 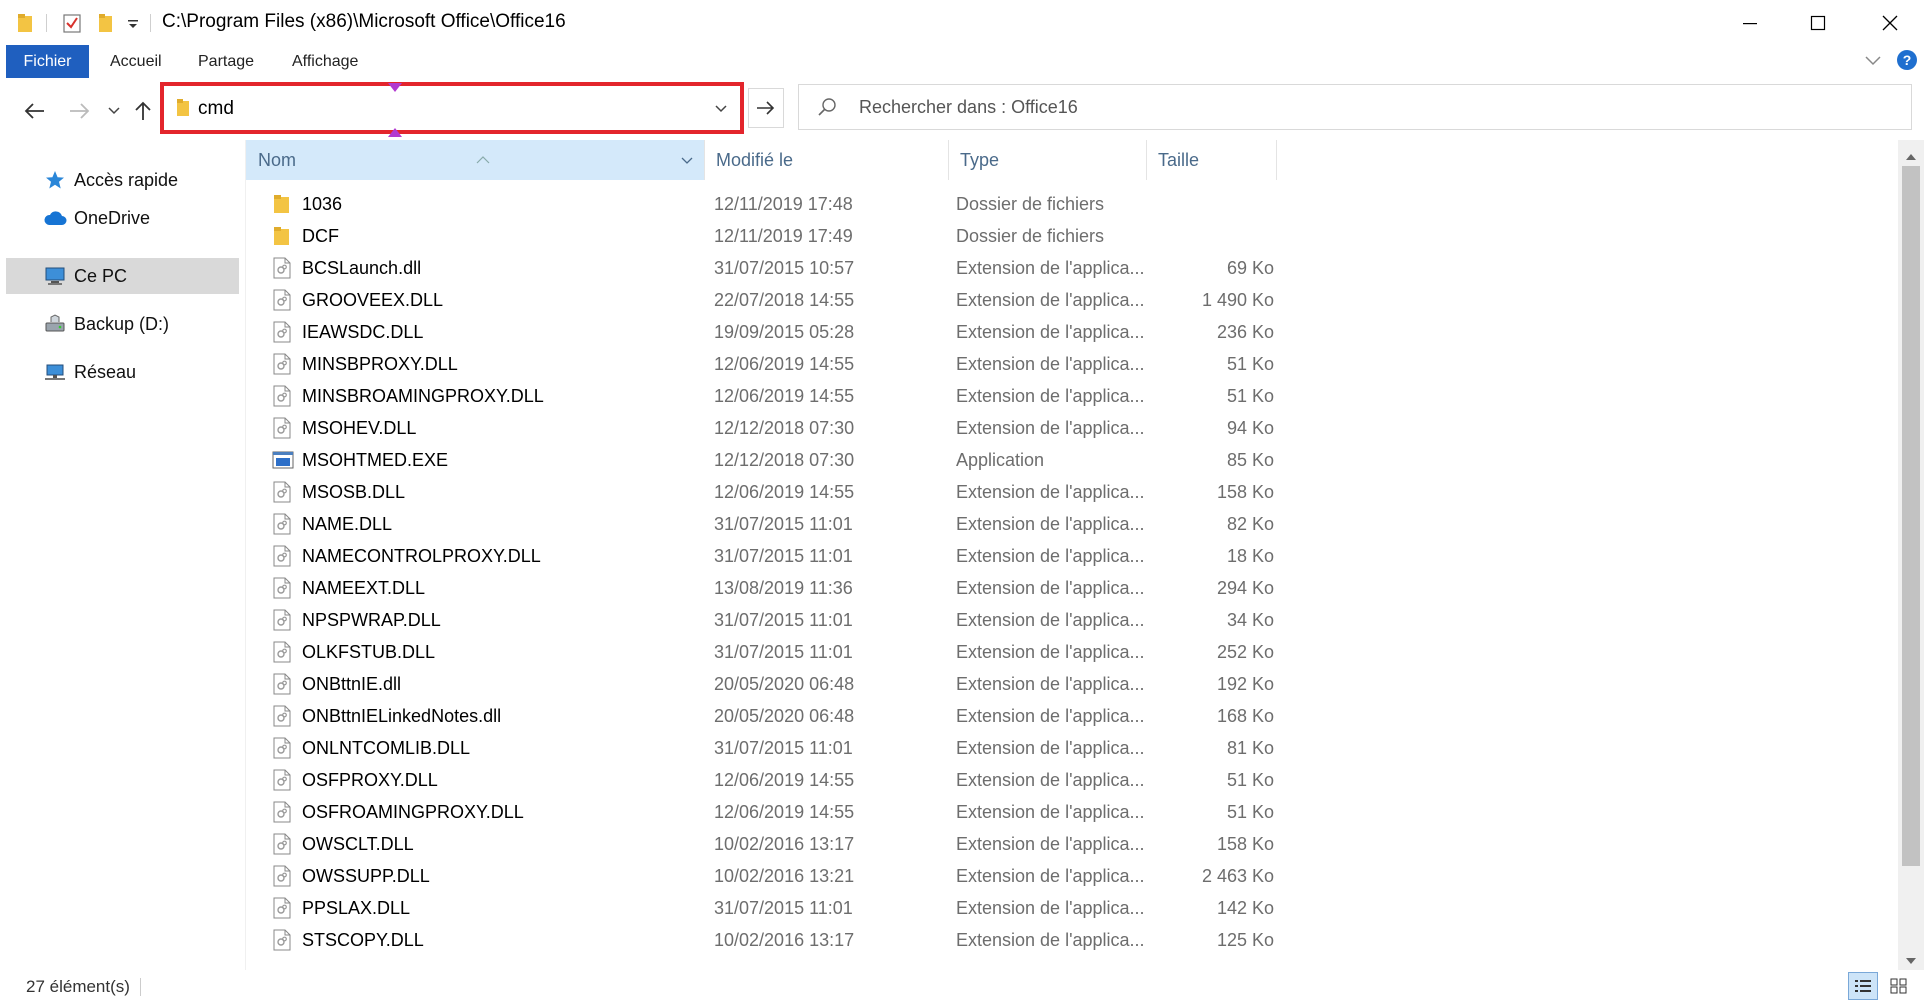 I want to click on column-modifie: Modifié le, so click(x=826, y=160).